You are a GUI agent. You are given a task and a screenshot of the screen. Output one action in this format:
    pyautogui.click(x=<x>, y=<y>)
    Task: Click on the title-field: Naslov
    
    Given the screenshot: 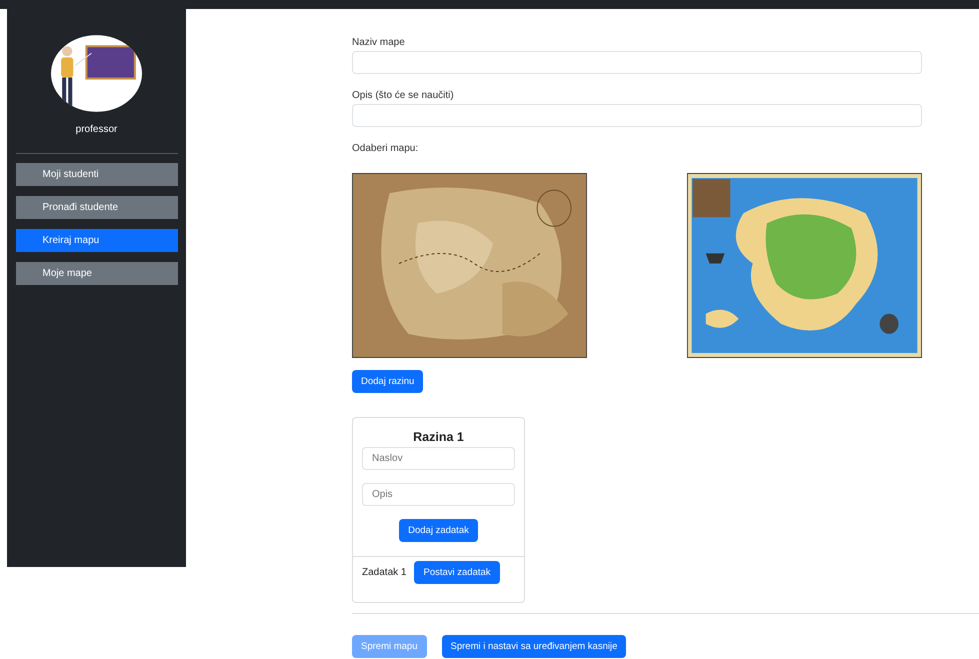 What is the action you would take?
    pyautogui.click(x=438, y=458)
    